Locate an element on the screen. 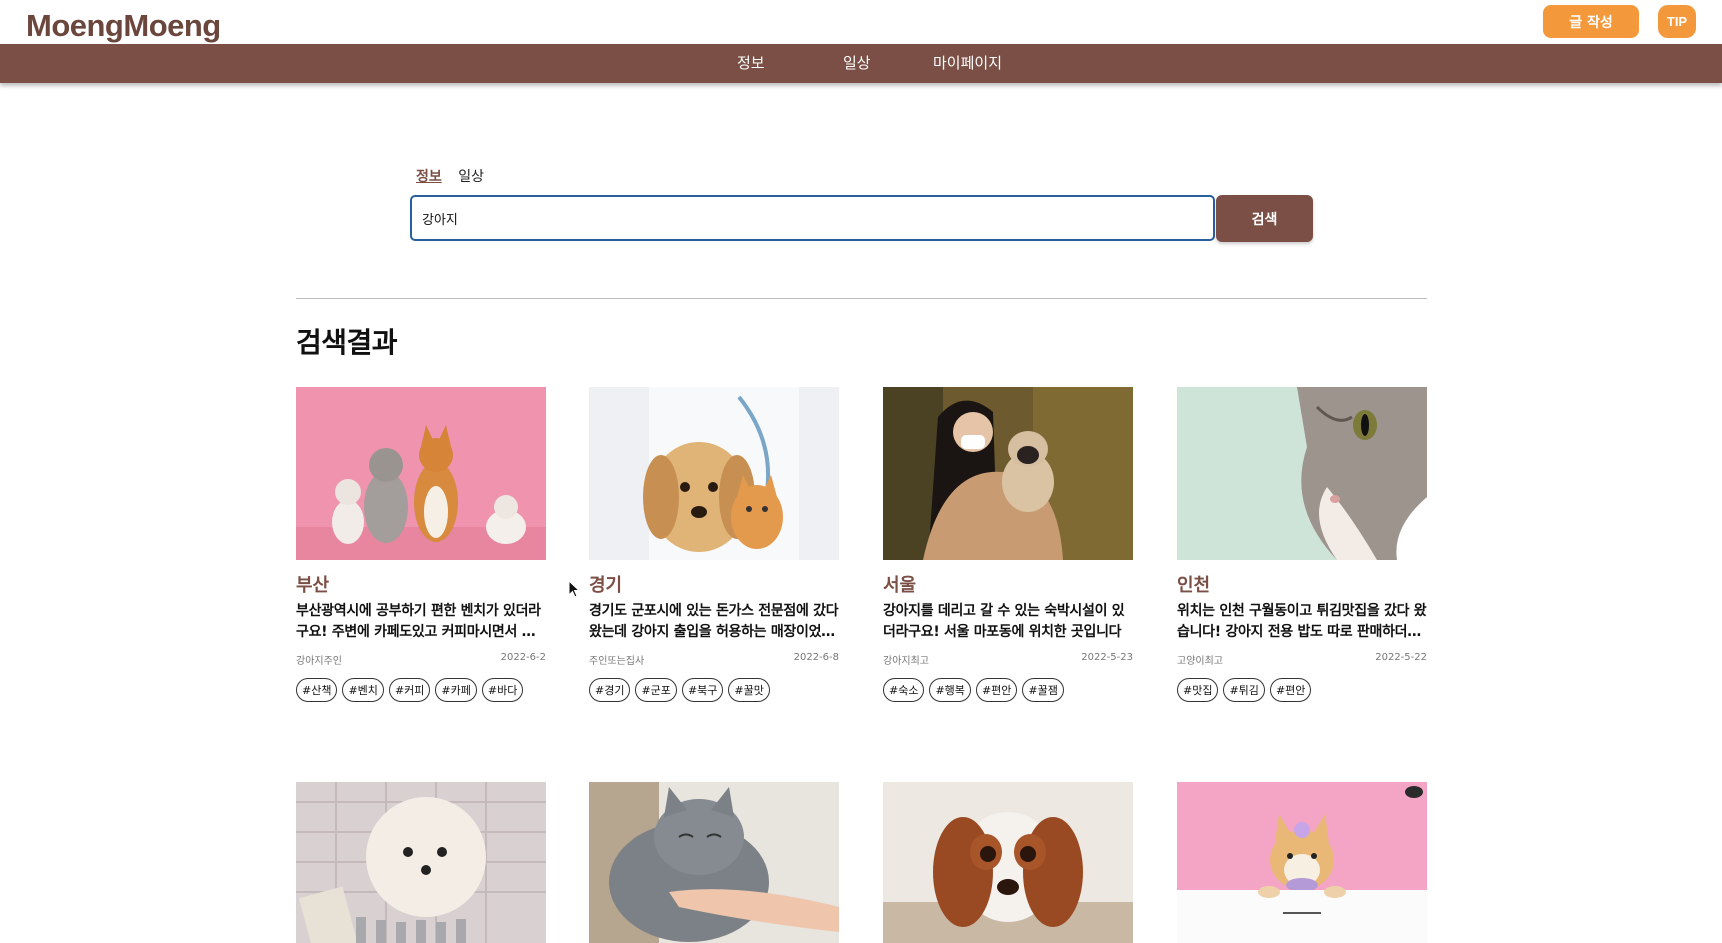 The width and height of the screenshot is (1722, 943). card-author: 주인또는집사 is located at coordinates (617, 661).